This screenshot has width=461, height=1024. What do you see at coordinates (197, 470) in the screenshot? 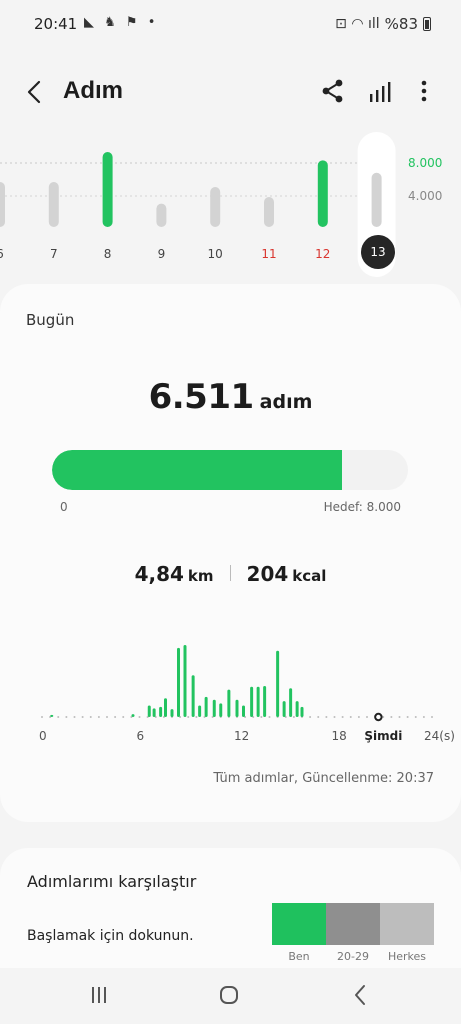
I see `goal-progress-fill` at bounding box center [197, 470].